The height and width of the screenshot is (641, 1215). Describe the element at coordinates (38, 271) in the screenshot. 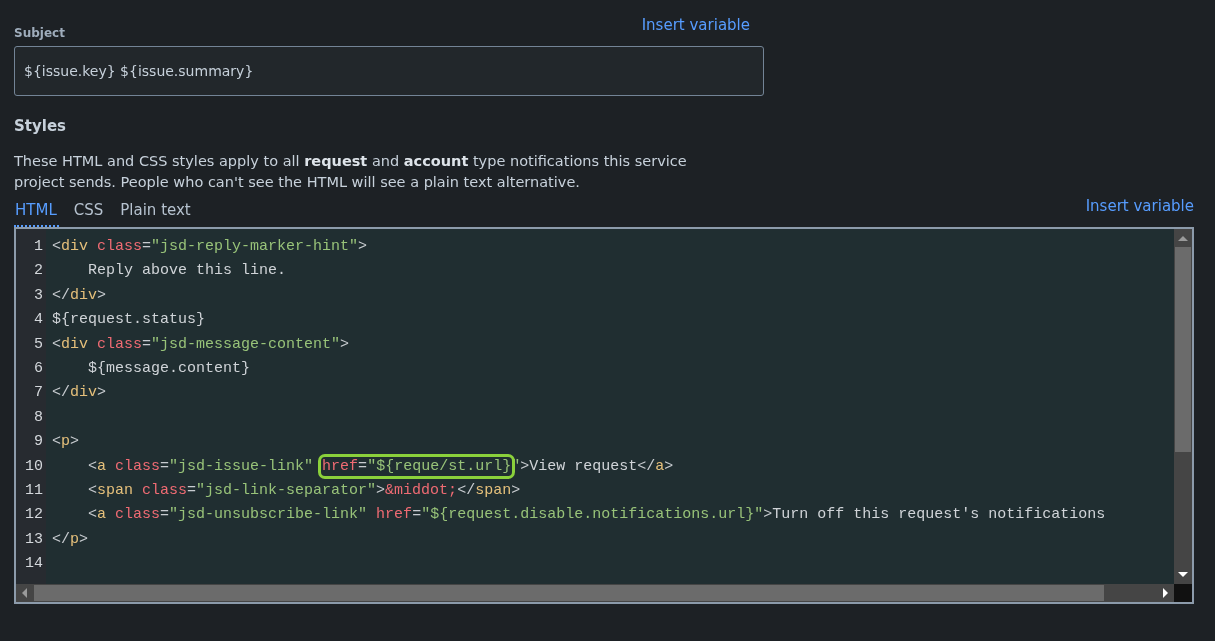

I see `line-number: 2` at that location.